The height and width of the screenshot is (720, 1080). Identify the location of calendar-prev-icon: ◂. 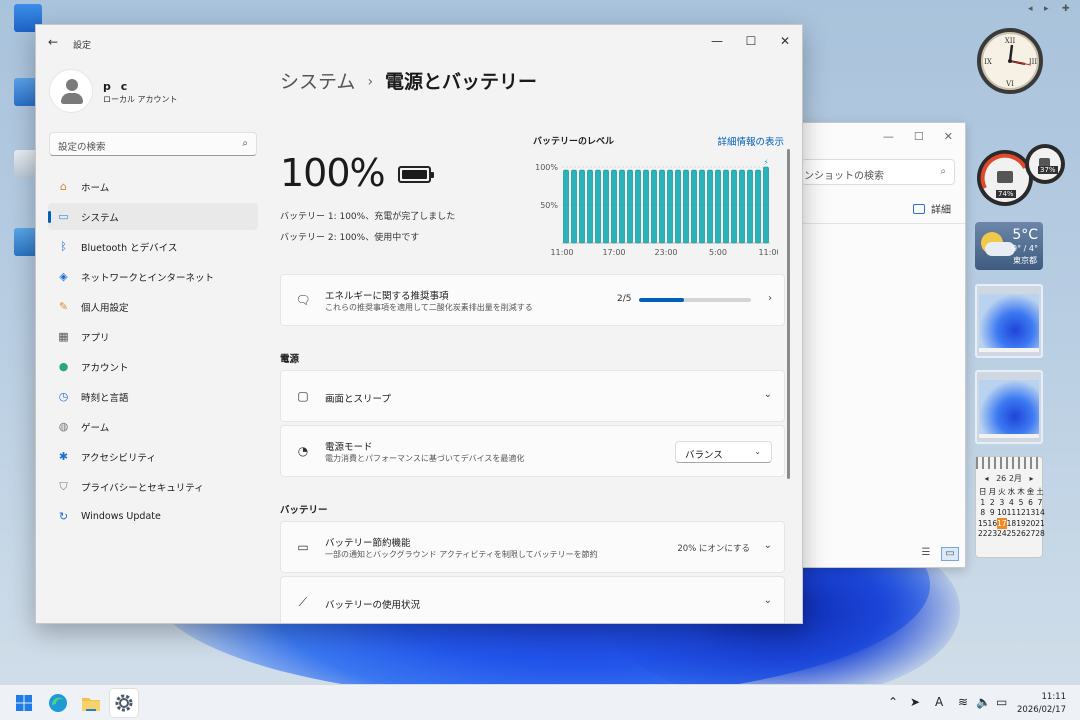
(986, 478).